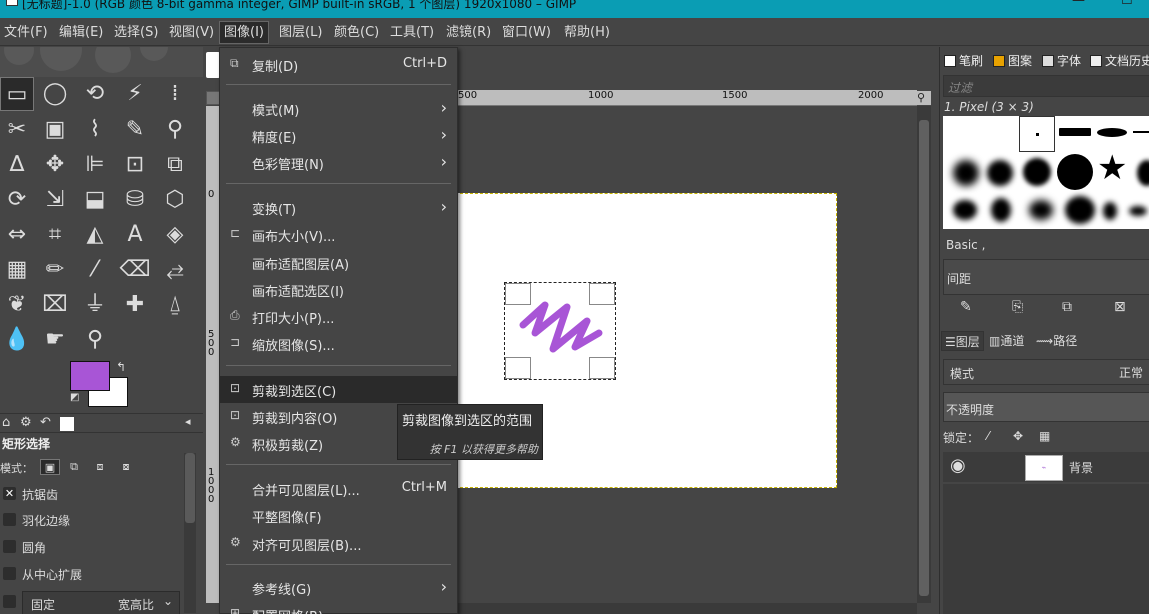 Image resolution: width=1149 pixels, height=614 pixels. What do you see at coordinates (300, 33) in the screenshot?
I see `menu-layer: 图层(L)` at bounding box center [300, 33].